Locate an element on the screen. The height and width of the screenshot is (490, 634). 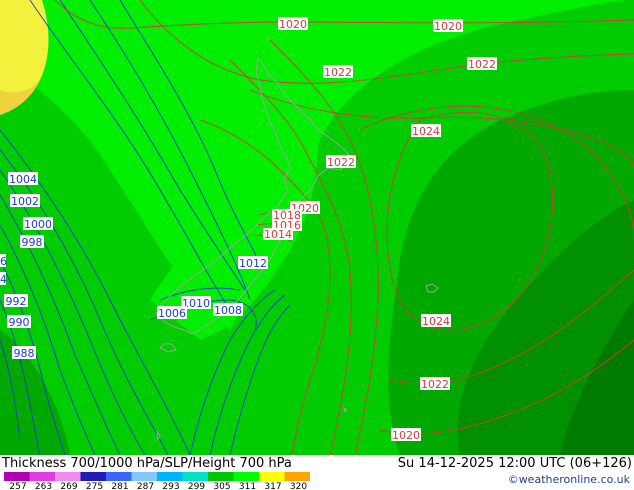
credit-link: ©weatheronline.co.uk is located at coordinates (569, 479).